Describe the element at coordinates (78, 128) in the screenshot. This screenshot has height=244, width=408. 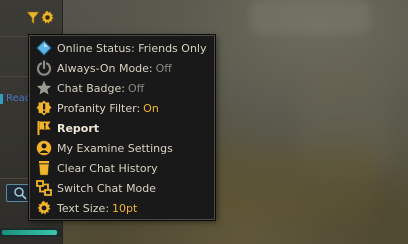
I see `menu-item-label: Report` at that location.